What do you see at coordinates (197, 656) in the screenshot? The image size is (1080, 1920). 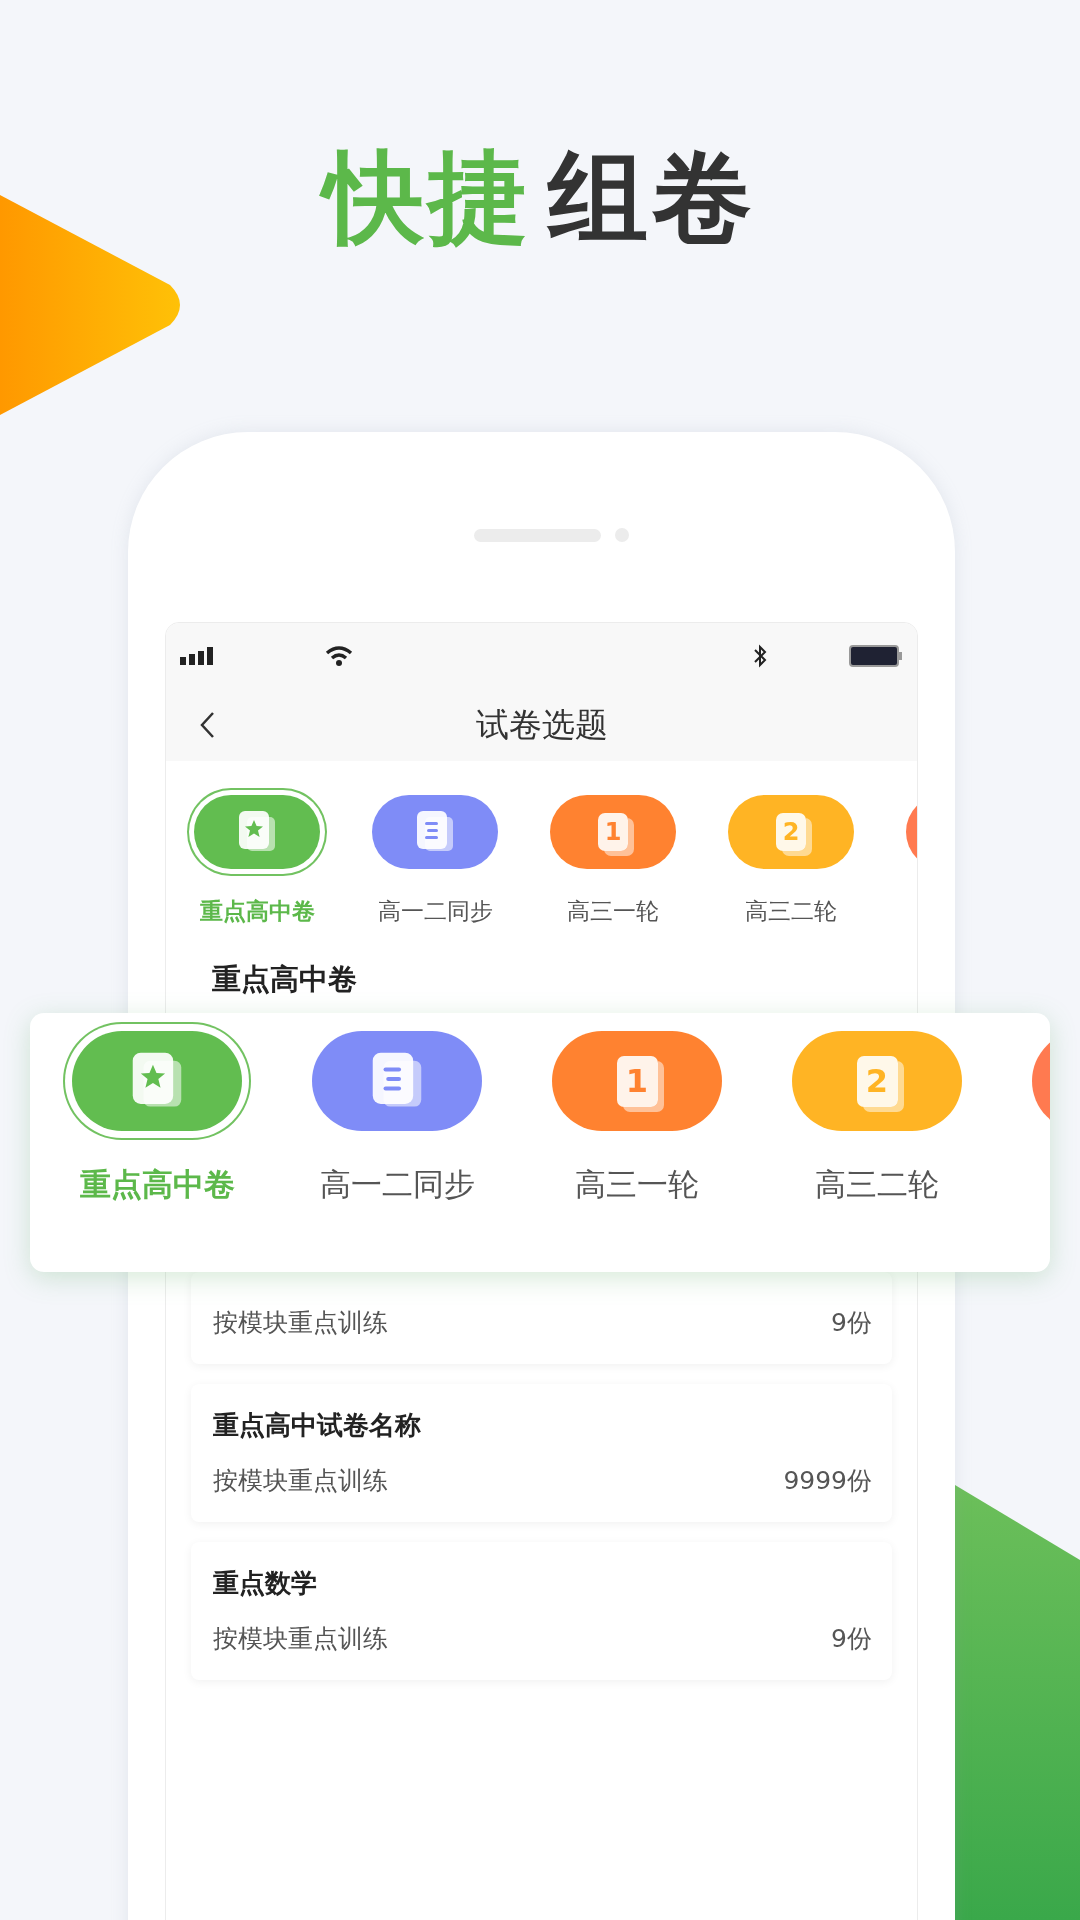 I see `signal-icon` at bounding box center [197, 656].